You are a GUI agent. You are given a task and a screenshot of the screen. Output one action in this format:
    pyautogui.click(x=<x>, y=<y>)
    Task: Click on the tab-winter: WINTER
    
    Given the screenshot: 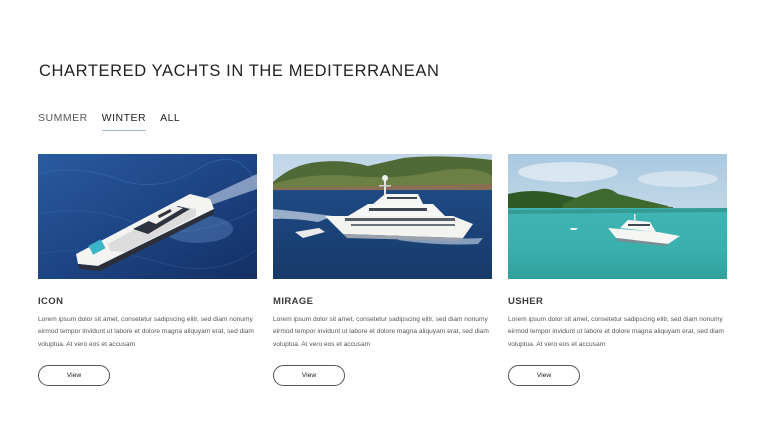 What is the action you would take?
    pyautogui.click(x=124, y=121)
    